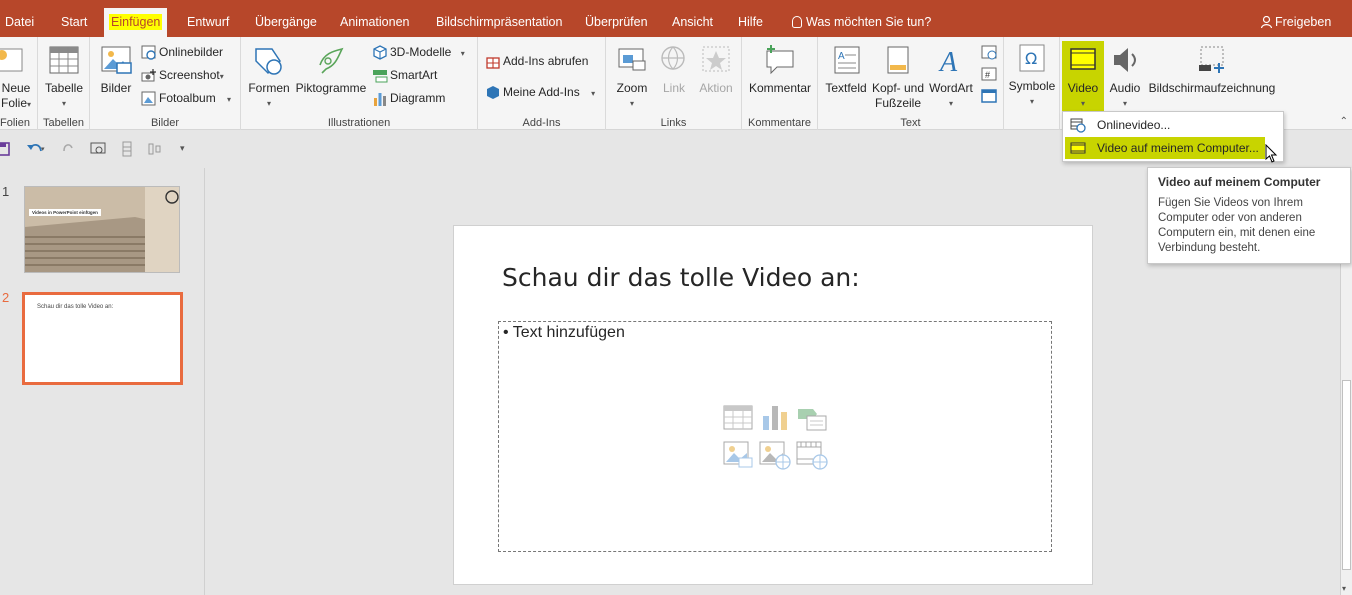 This screenshot has width=1352, height=595. Describe the element at coordinates (102, 338) in the screenshot. I see `slide-thumbnail-2: Schau dir das tolle Video an:` at that location.